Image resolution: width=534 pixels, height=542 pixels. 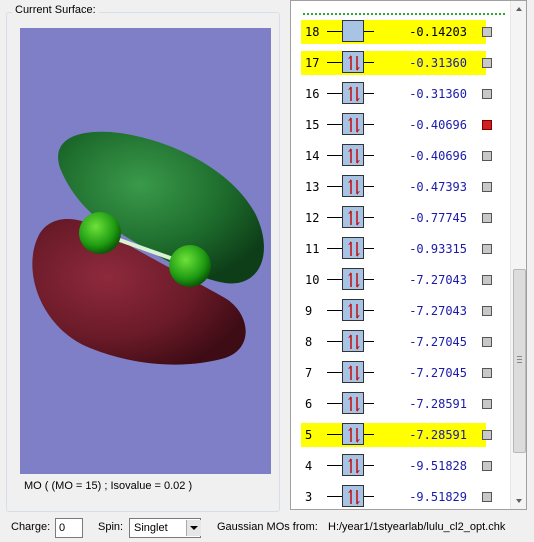 I want to click on mo-energy: -0.93315, so click(x=438, y=249).